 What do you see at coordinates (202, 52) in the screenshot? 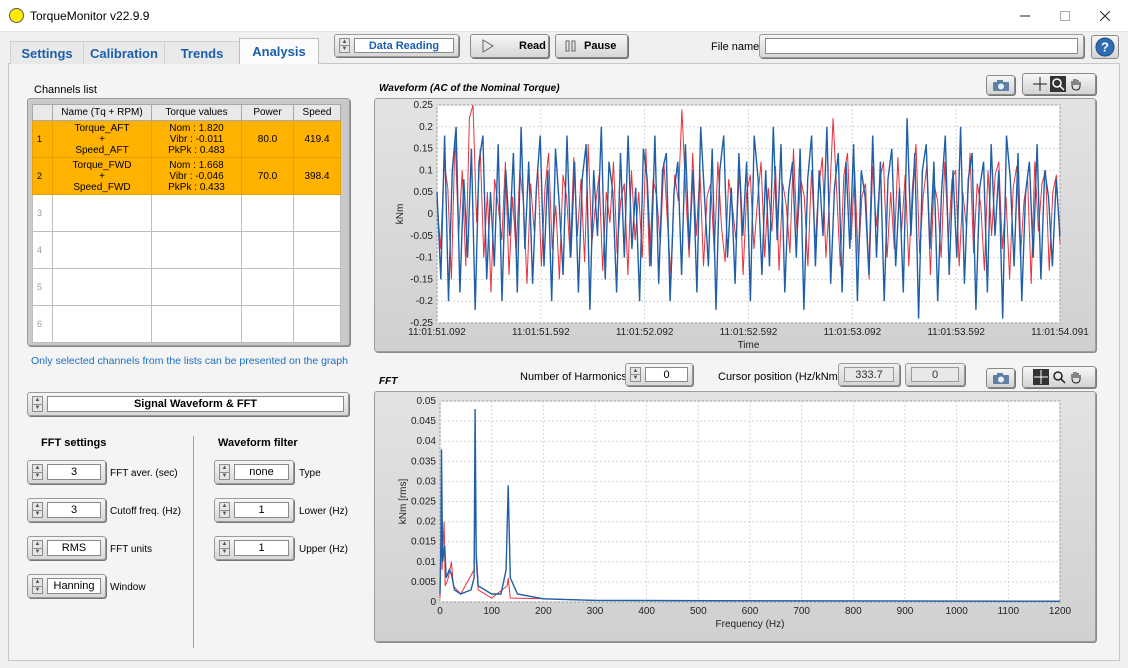
I see `tab-trends: Trends` at bounding box center [202, 52].